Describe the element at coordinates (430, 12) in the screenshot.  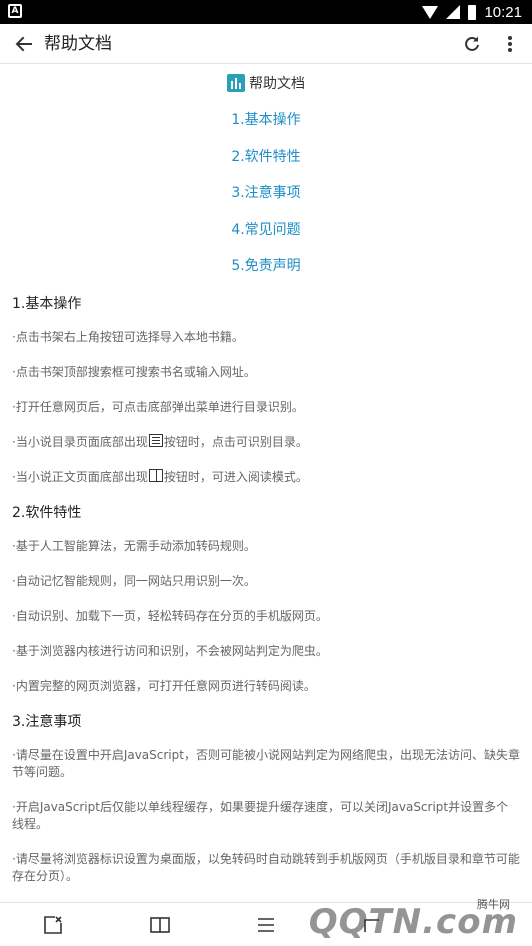
I see `wifi-icon` at that location.